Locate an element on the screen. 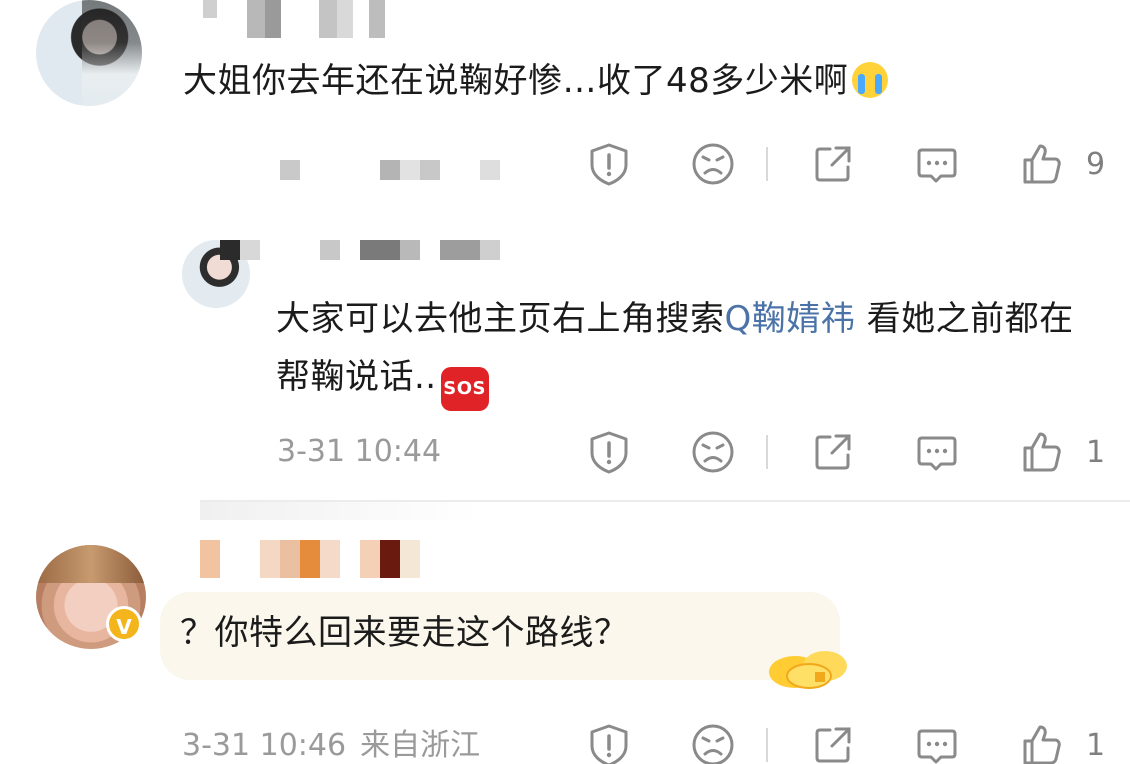 The width and height of the screenshot is (1130, 764). user-avatar is located at coordinates (89, 53).